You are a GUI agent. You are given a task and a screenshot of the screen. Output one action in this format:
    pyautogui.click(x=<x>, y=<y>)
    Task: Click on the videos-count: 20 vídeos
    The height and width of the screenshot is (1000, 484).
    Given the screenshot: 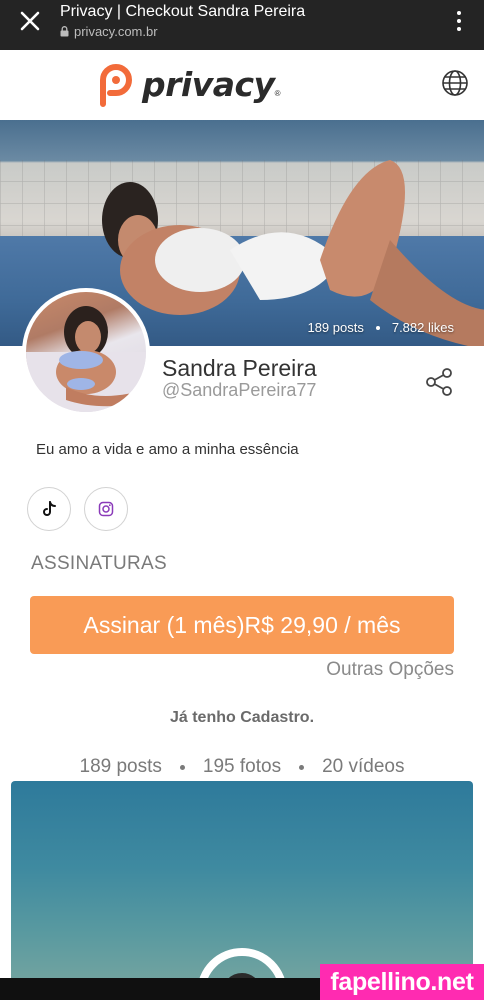 What is the action you would take?
    pyautogui.click(x=363, y=767)
    